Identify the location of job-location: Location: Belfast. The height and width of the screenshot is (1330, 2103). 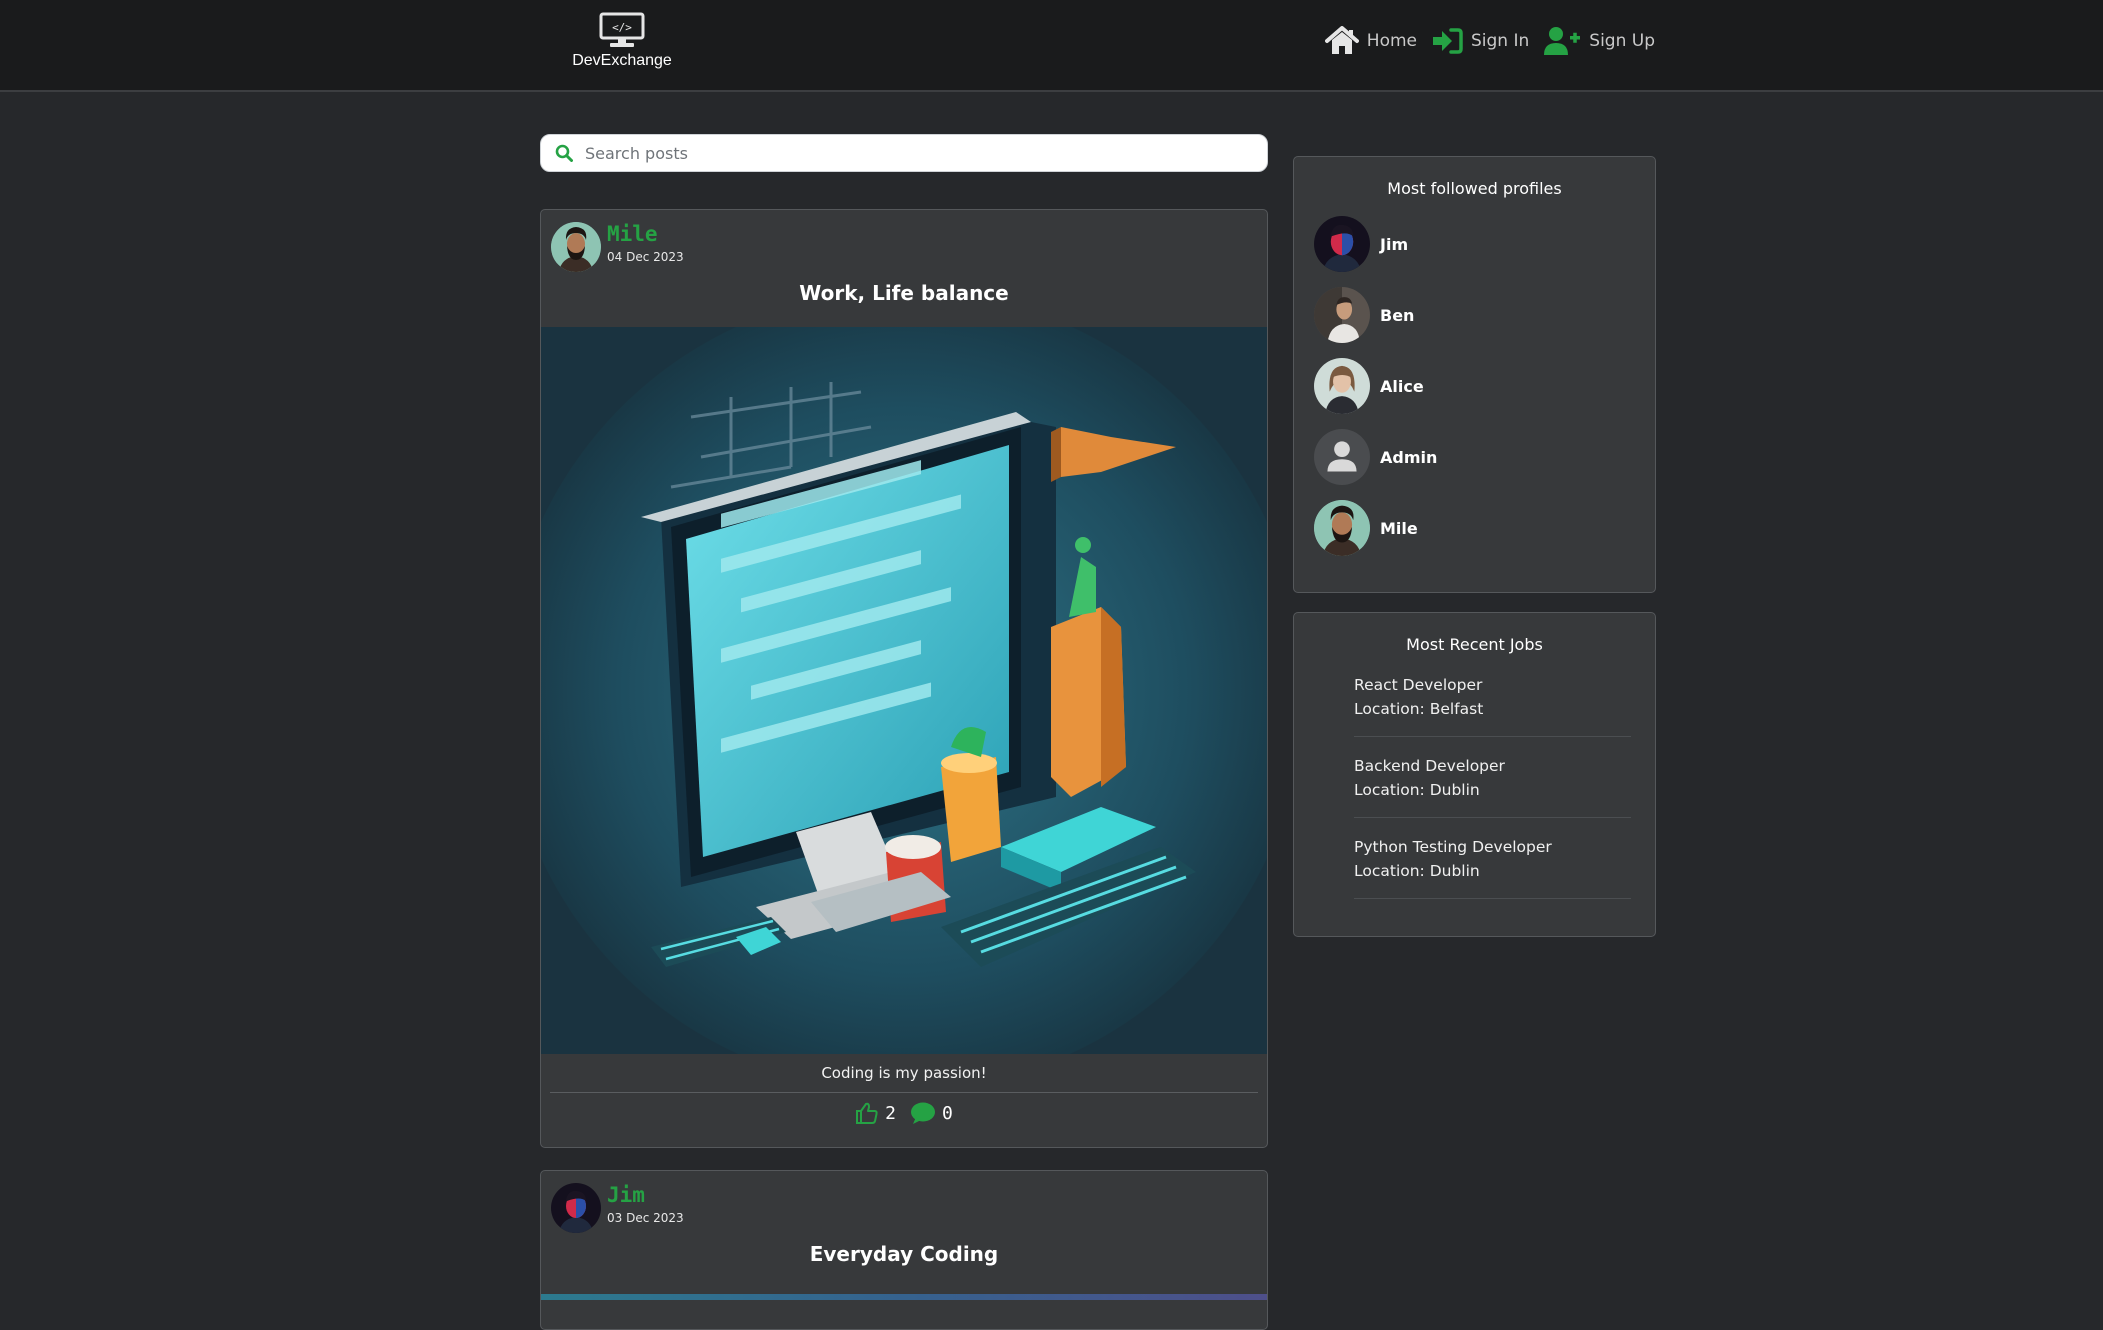
(1419, 709).